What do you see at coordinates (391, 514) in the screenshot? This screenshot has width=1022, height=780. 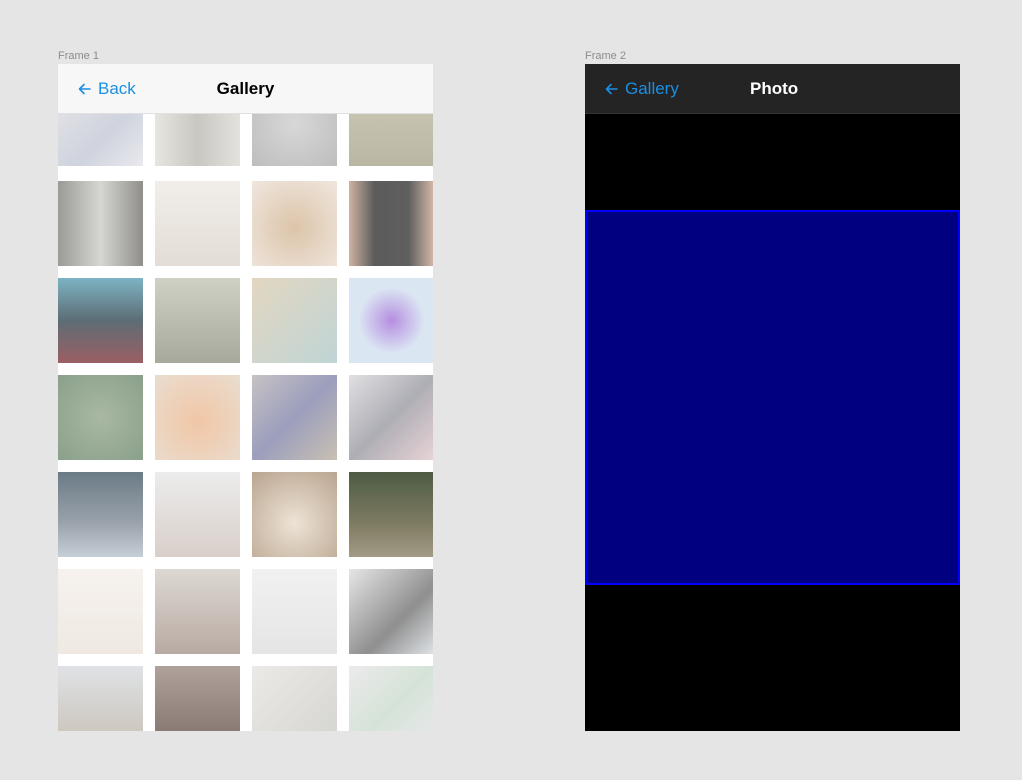 I see `thumbnail-bicycle` at bounding box center [391, 514].